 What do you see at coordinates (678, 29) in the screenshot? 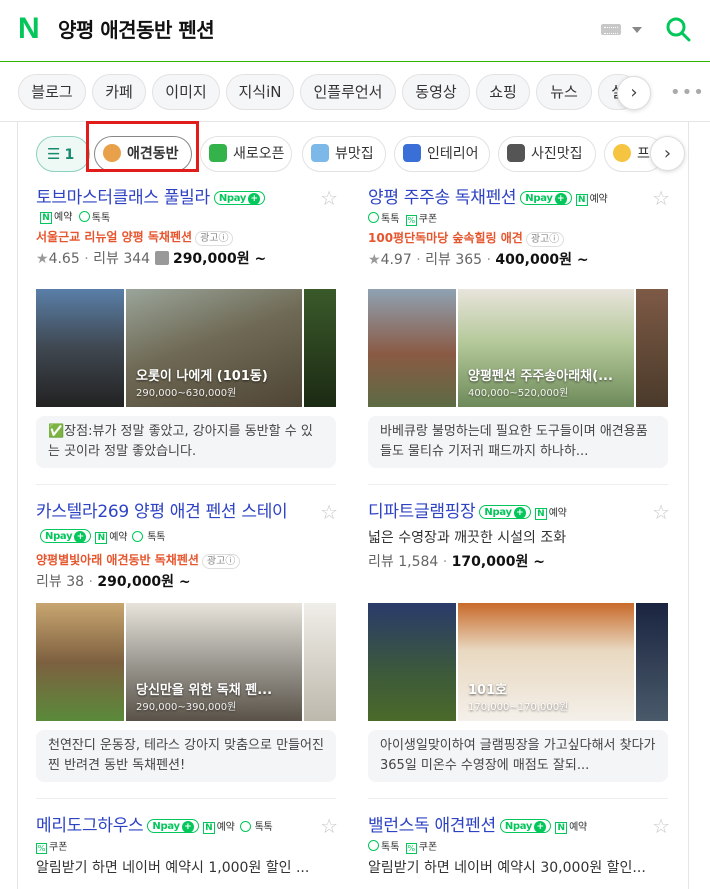
I see `search-icon` at bounding box center [678, 29].